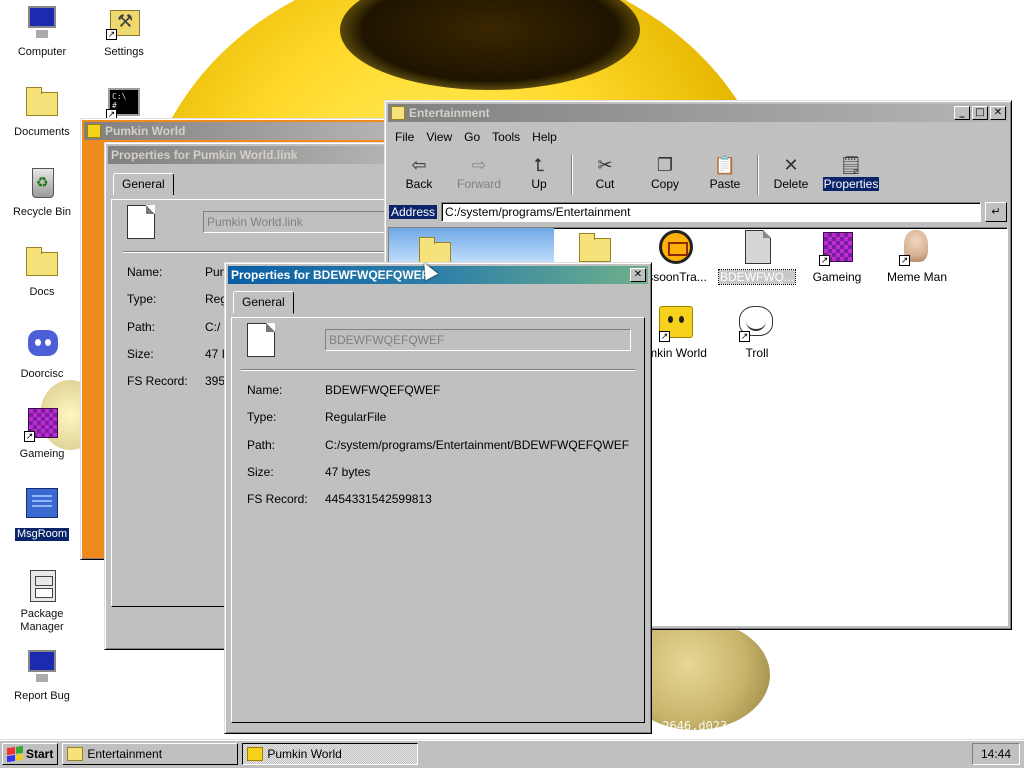 The width and height of the screenshot is (1024, 768). Describe the element at coordinates (42, 503) in the screenshot. I see `msgroom-icon` at that location.